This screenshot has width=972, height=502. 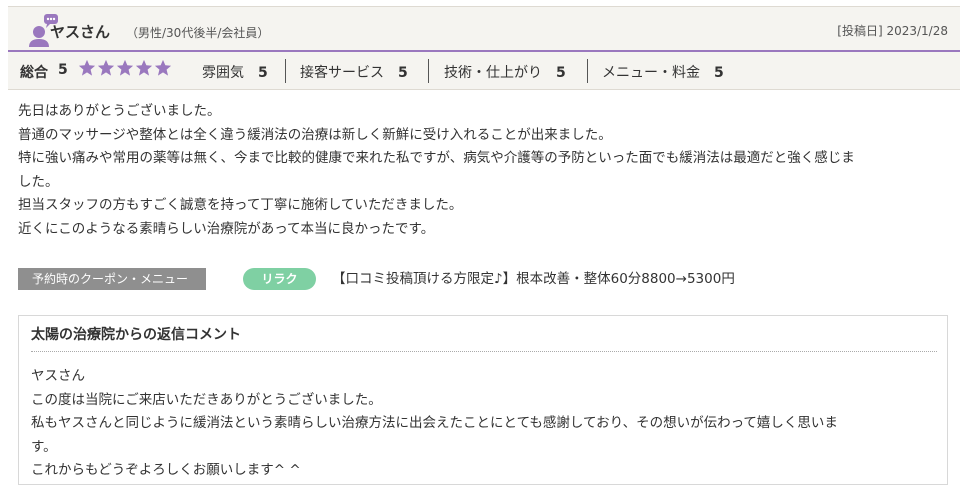 I want to click on reply-line: ヤスさん, so click(x=58, y=376).